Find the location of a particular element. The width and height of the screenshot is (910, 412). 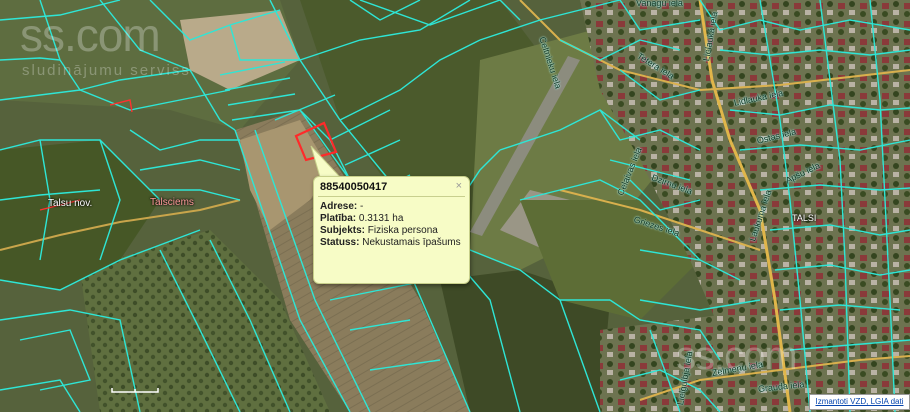

popup-row-area: Platība: 0.3131 ha is located at coordinates (393, 219).